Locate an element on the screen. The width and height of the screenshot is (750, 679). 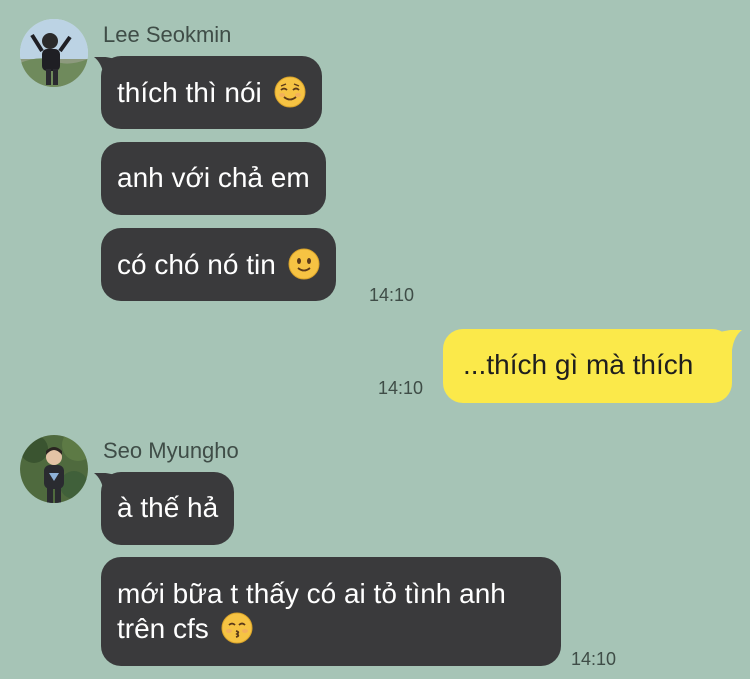
message-text: à thế hả is located at coordinates (168, 507).